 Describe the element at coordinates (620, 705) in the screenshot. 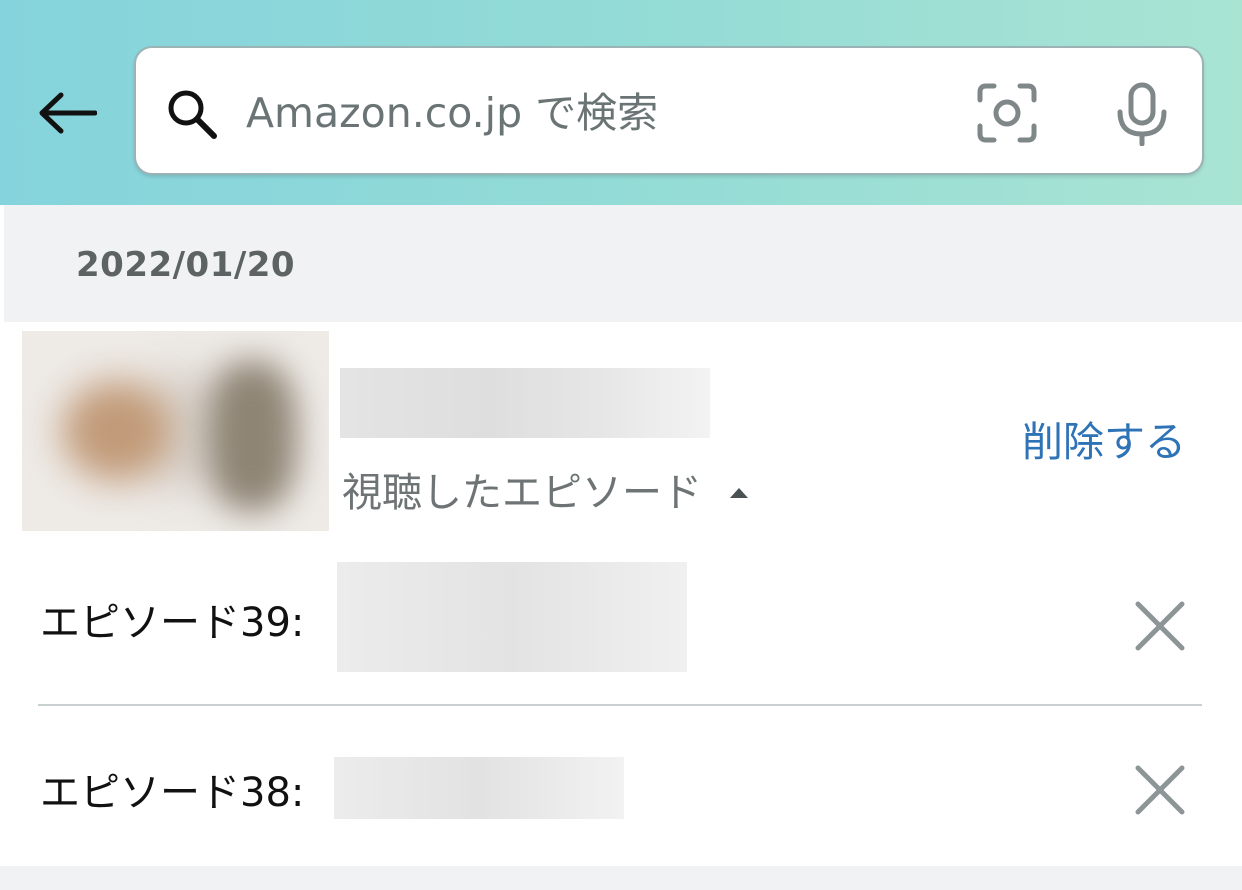

I see `episode-divider` at that location.